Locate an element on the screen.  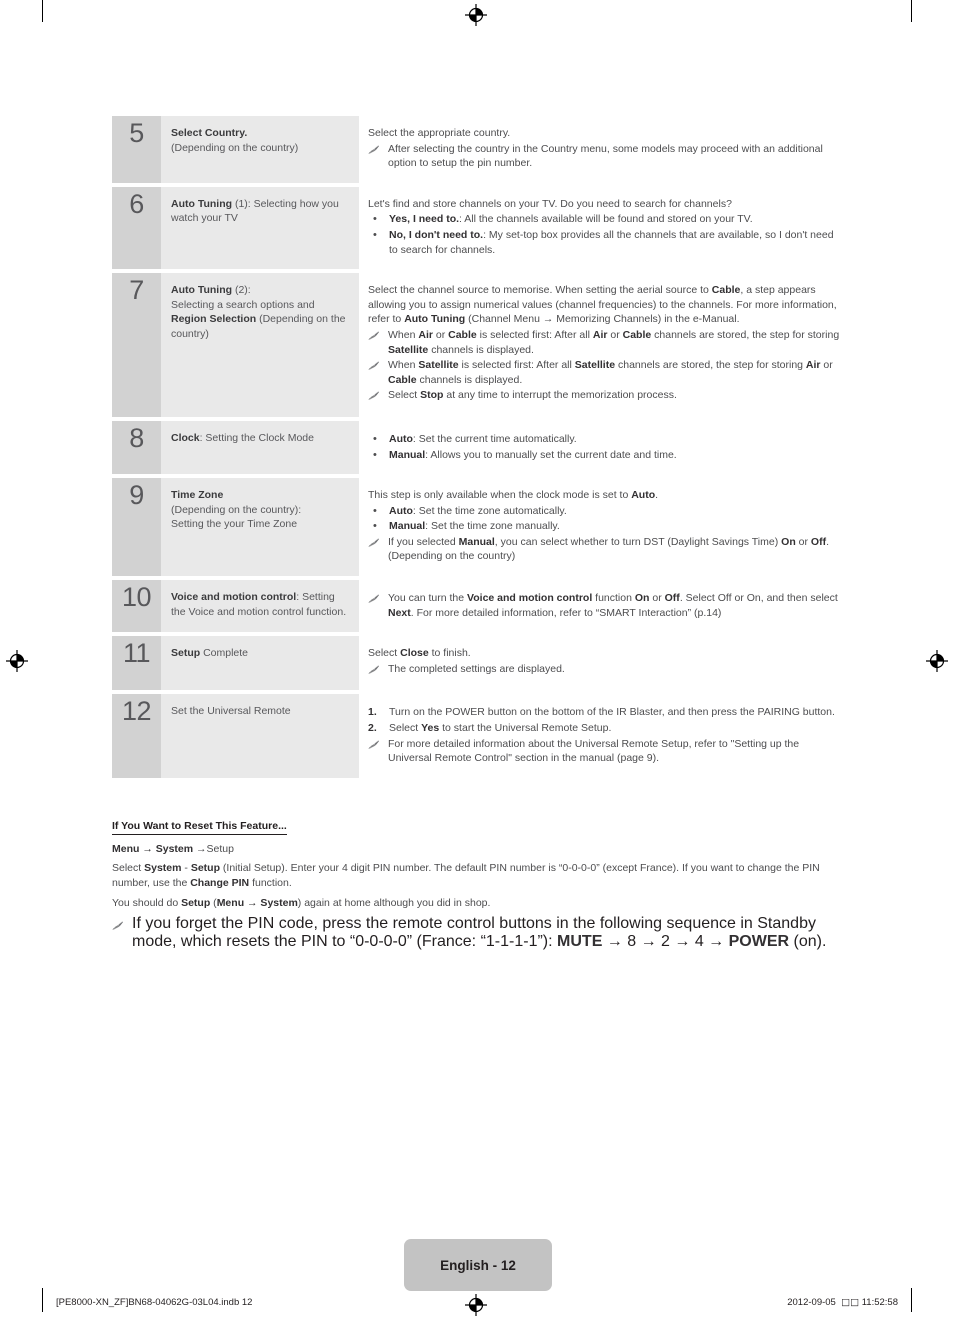
page-number-label: English - 12 is located at coordinates (478, 1265).